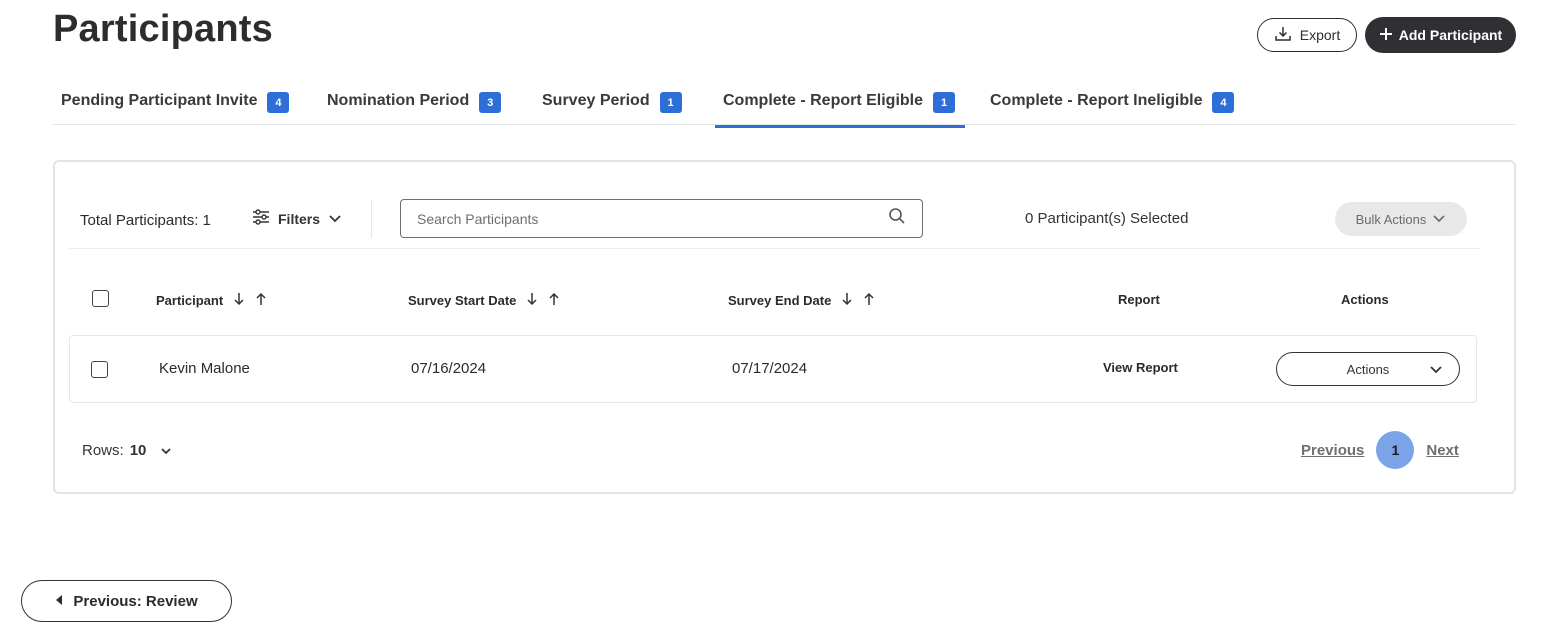 The height and width of the screenshot is (644, 1562). I want to click on tab-pending-participant-invite: Pending Participant Invite 4, so click(175, 106).